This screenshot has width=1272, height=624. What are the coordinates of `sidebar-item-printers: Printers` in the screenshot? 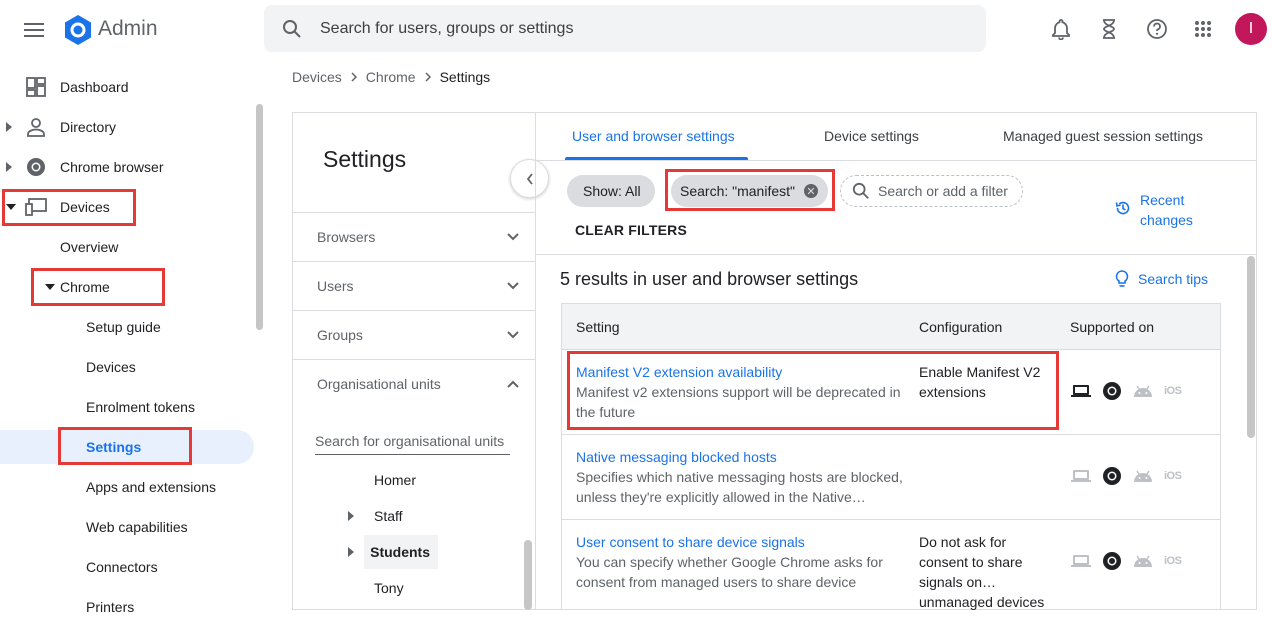 It's located at (125, 607).